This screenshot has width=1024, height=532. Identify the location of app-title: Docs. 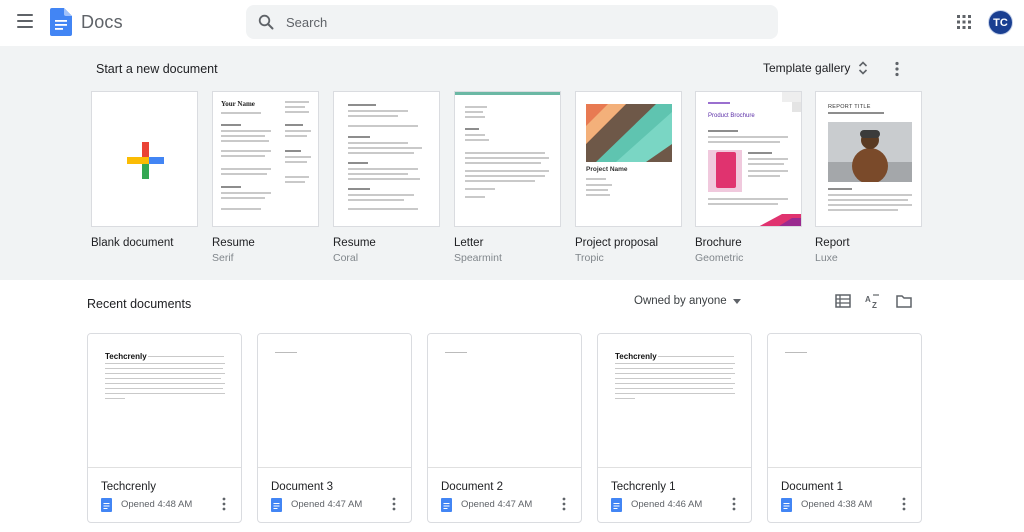
(102, 22).